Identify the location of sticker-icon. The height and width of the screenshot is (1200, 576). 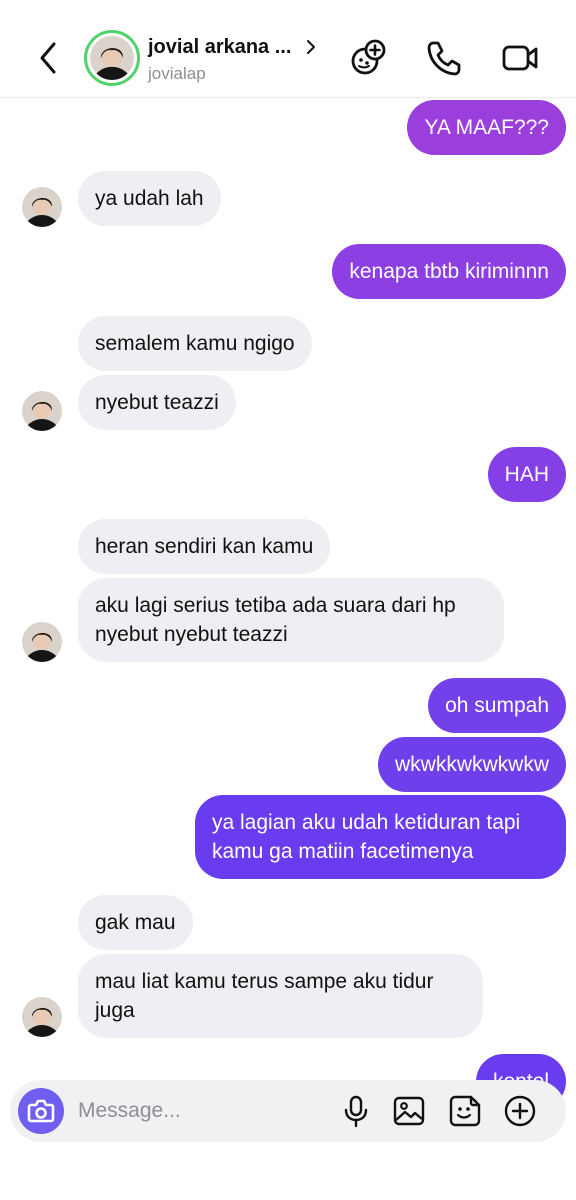
(465, 1111).